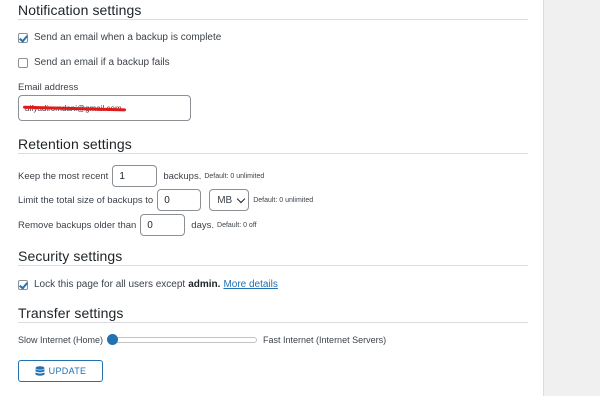 Image resolution: width=600 pixels, height=396 pixels. What do you see at coordinates (77, 225) in the screenshot?
I see `older-than-label: Remove backups older than` at bounding box center [77, 225].